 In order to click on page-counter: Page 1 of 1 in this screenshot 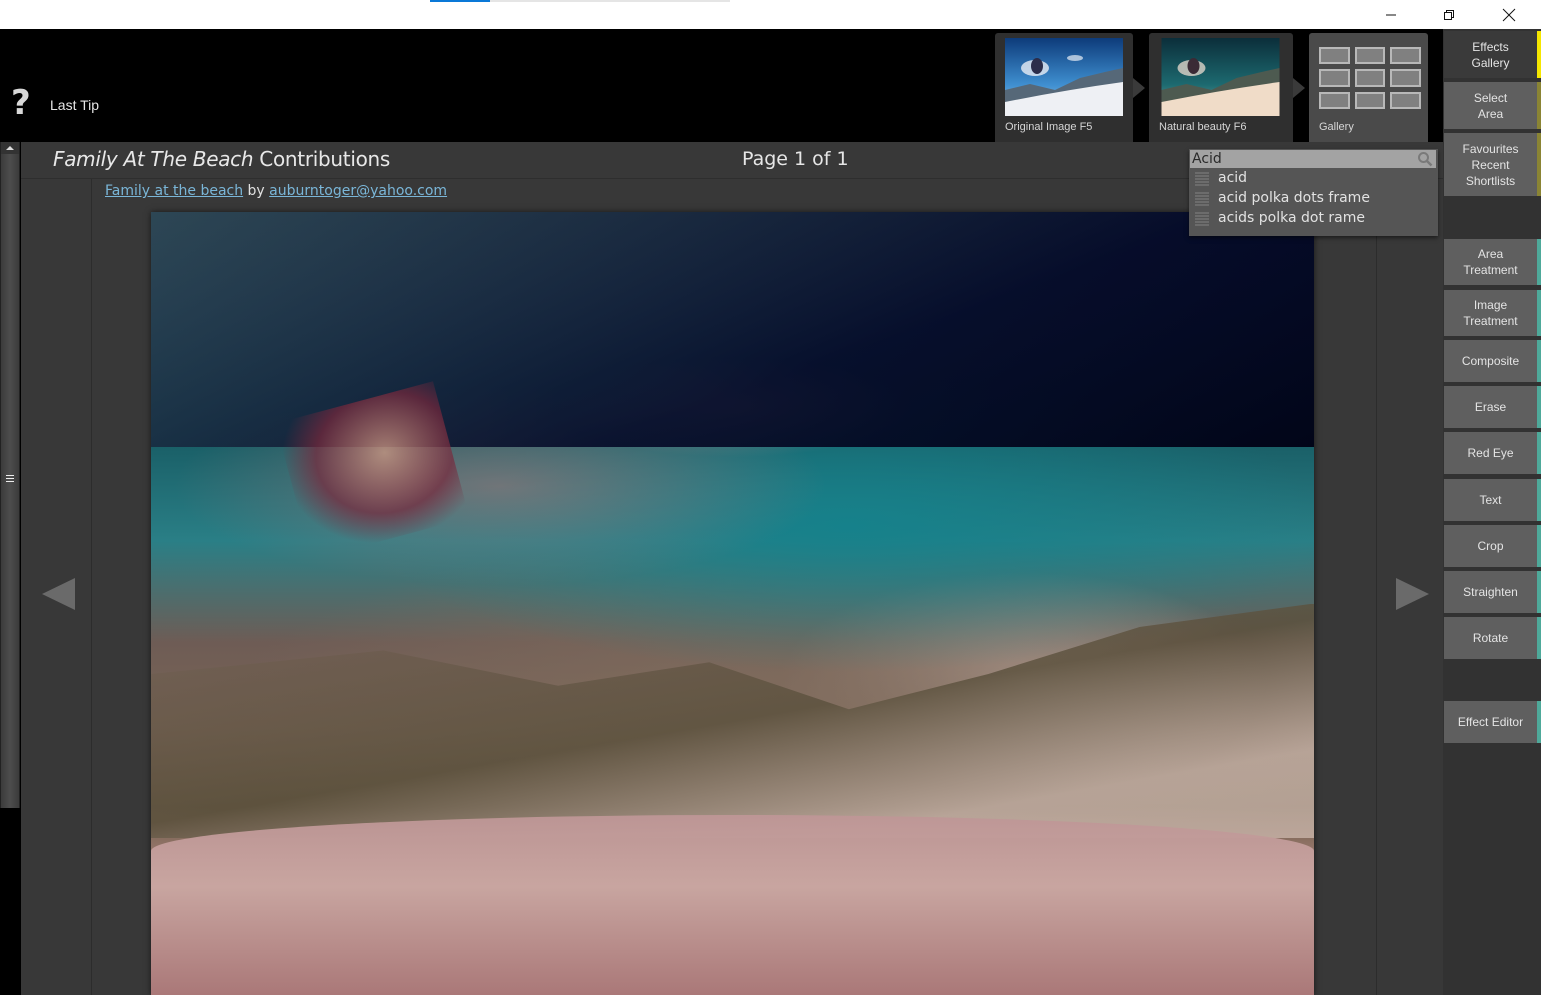, I will do `click(795, 159)`.